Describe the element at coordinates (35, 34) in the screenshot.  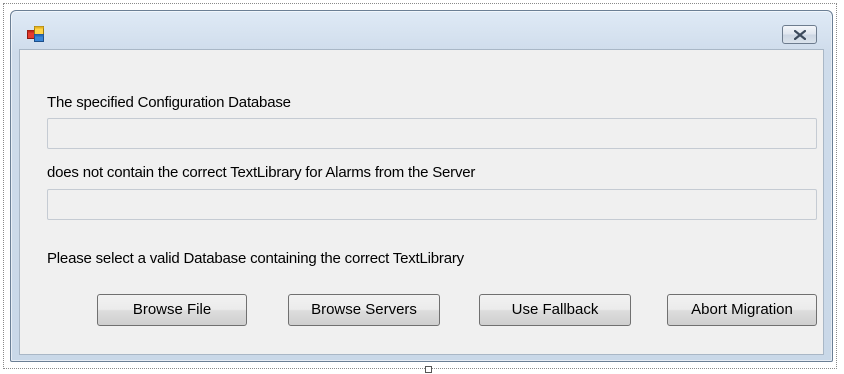
I see `application-window-icon` at that location.